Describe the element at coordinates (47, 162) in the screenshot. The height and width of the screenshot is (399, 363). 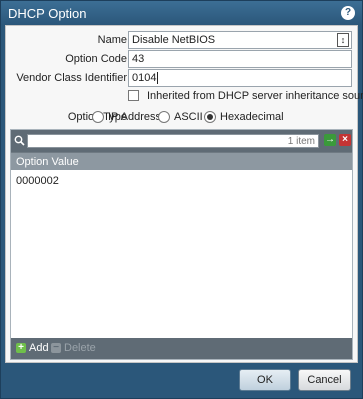
I see `column-header-label: Option Value` at that location.